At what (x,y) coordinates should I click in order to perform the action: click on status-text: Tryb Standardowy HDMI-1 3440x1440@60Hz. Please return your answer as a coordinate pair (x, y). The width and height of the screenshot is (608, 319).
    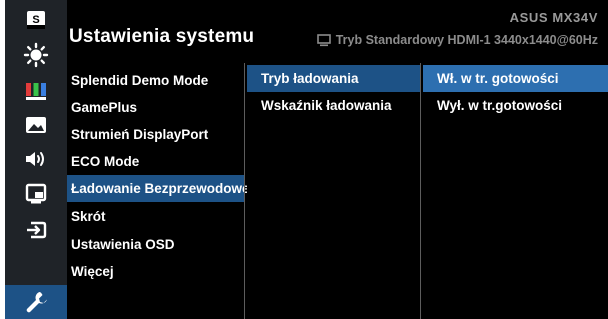
    Looking at the image, I should click on (466, 40).